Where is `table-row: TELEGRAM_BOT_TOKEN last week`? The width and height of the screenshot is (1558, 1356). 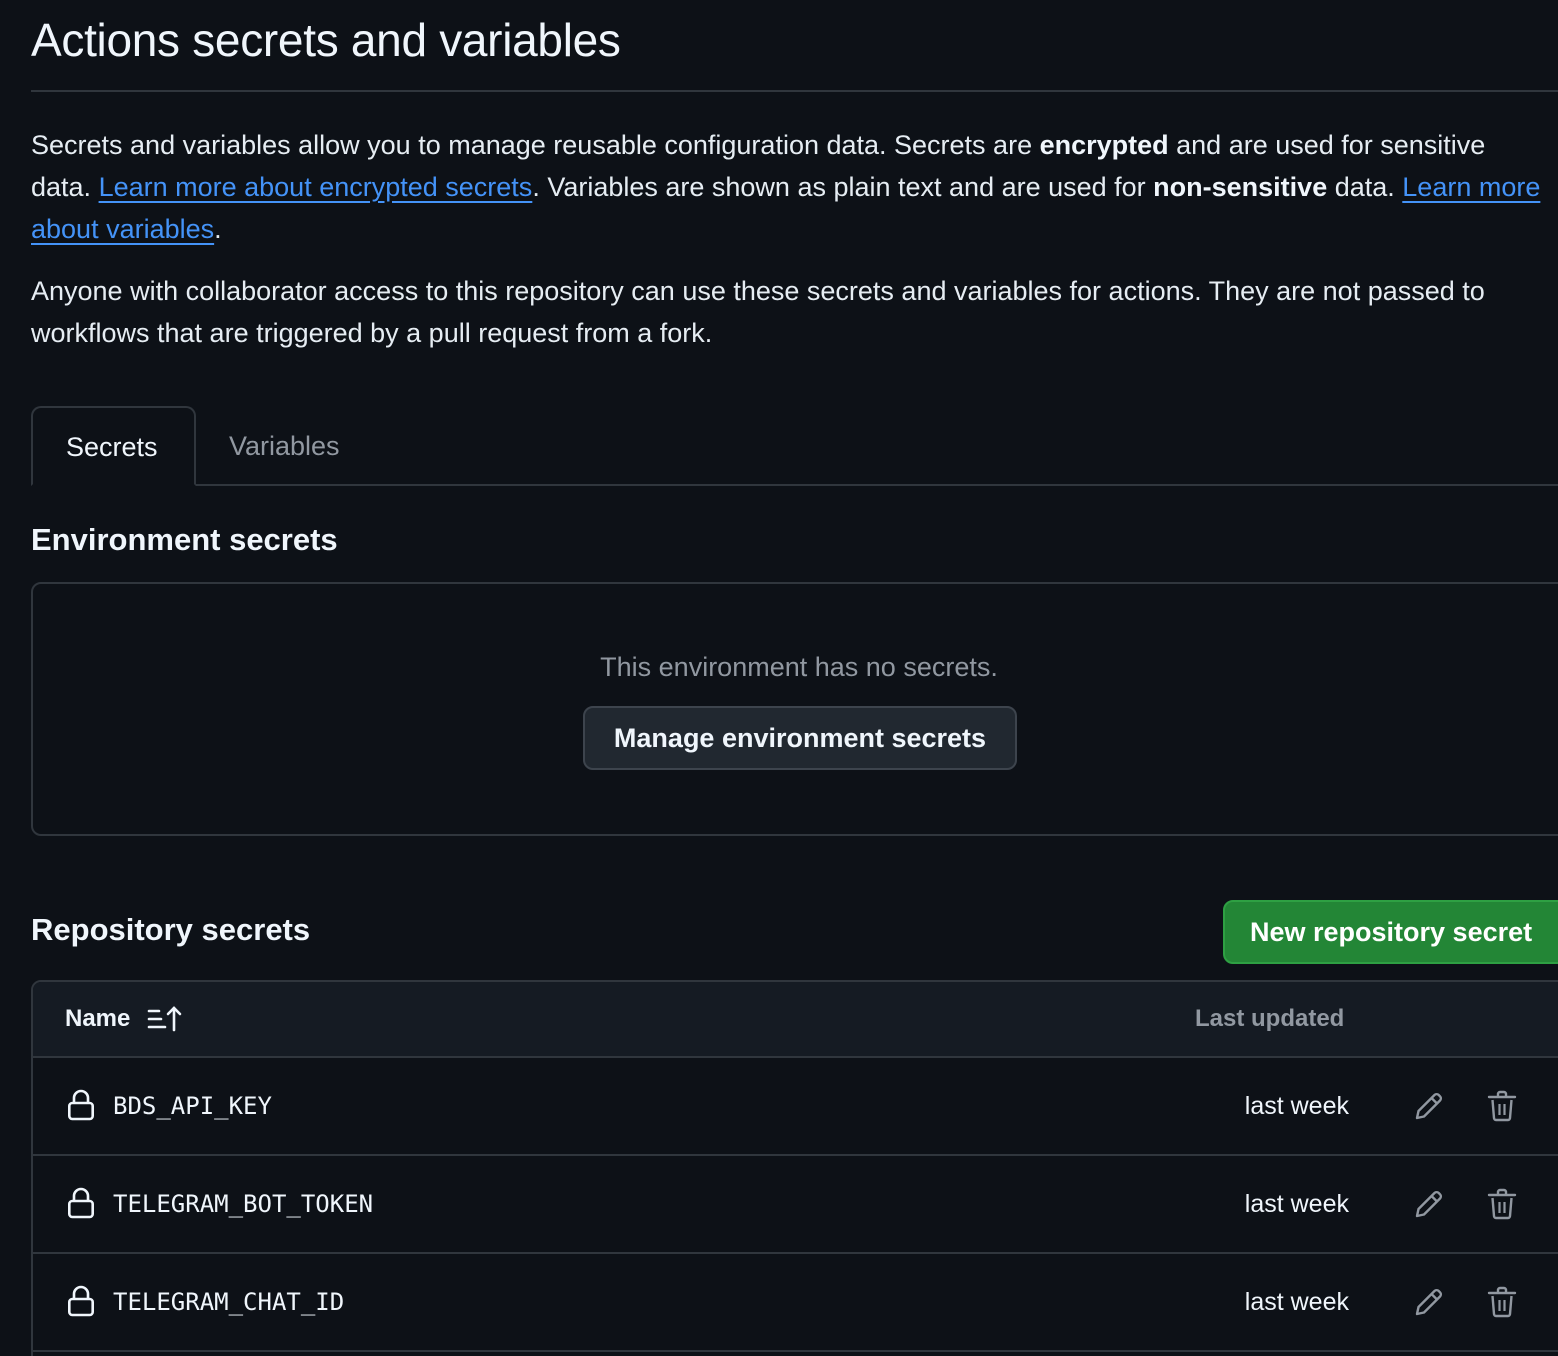 table-row: TELEGRAM_BOT_TOKEN last week is located at coordinates (795, 1205).